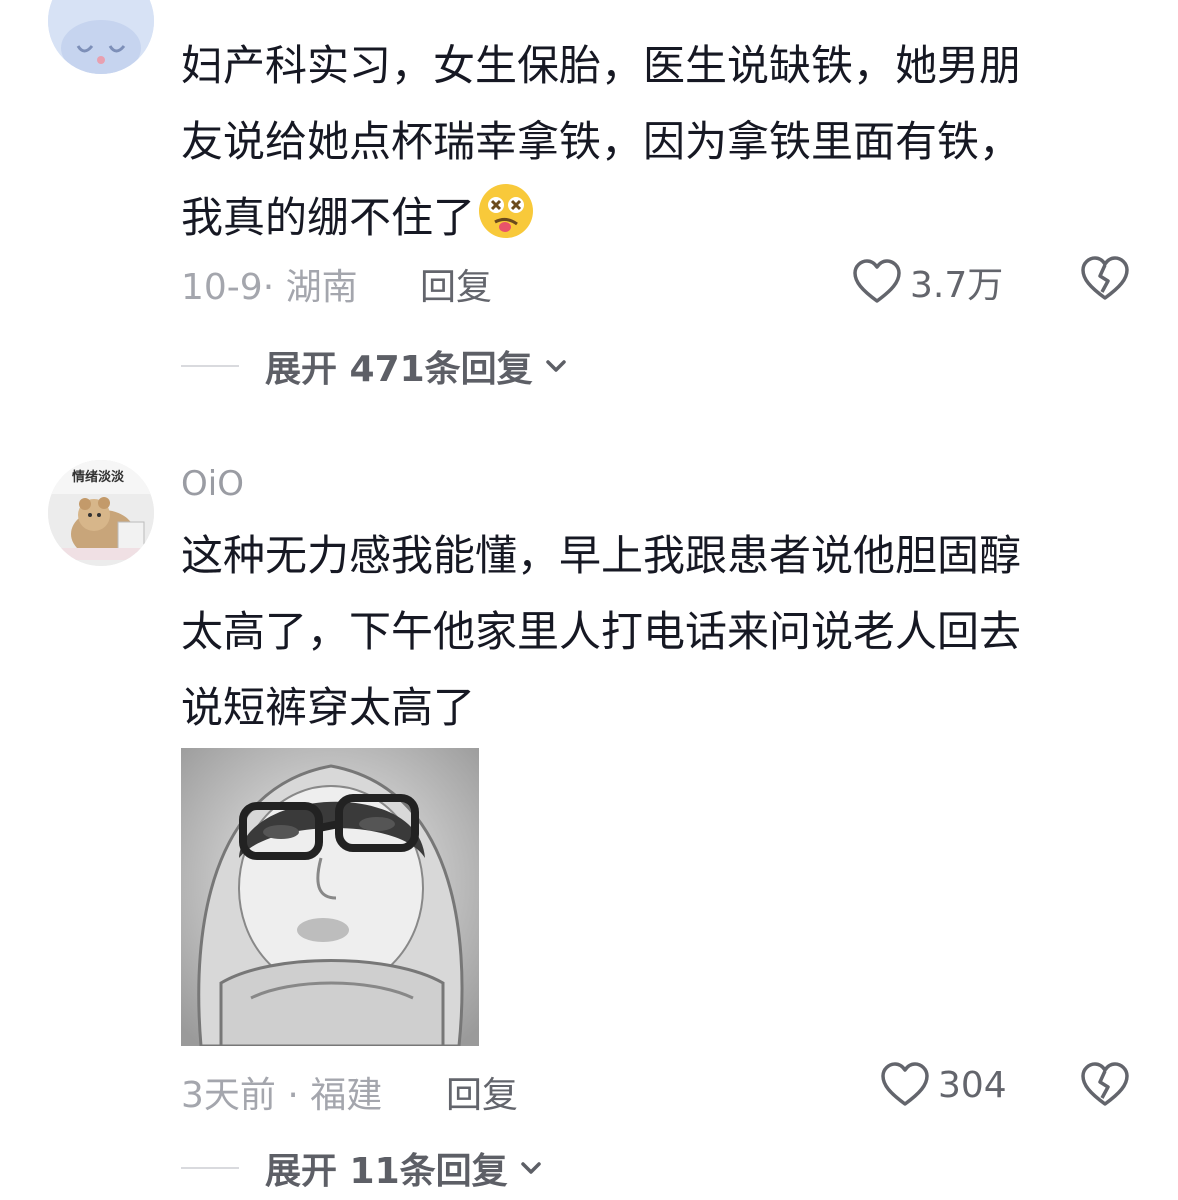 Image resolution: width=1178 pixels, height=1200 pixels. Describe the element at coordinates (957, 285) in the screenshot. I see `like-count: 3.7万` at that location.